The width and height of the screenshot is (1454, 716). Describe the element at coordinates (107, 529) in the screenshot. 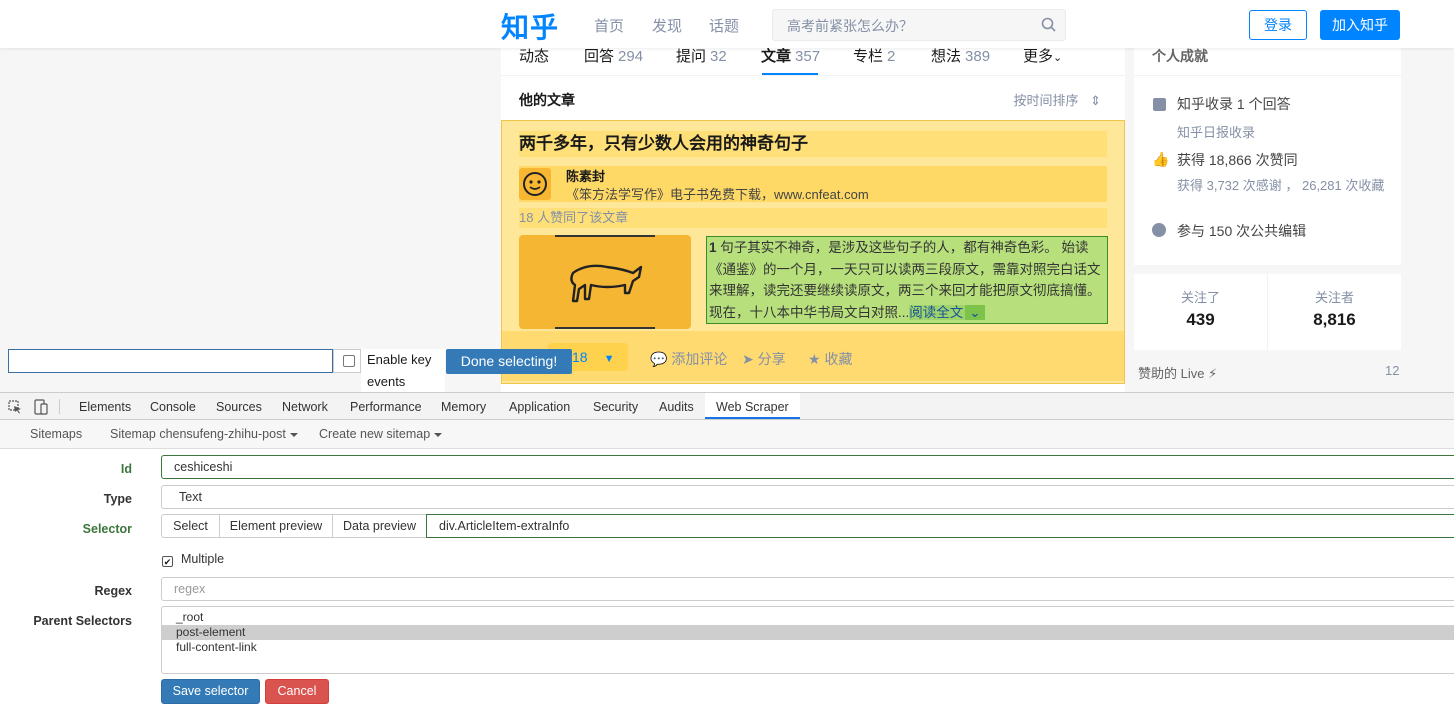

I see `selector-label: Selector` at that location.